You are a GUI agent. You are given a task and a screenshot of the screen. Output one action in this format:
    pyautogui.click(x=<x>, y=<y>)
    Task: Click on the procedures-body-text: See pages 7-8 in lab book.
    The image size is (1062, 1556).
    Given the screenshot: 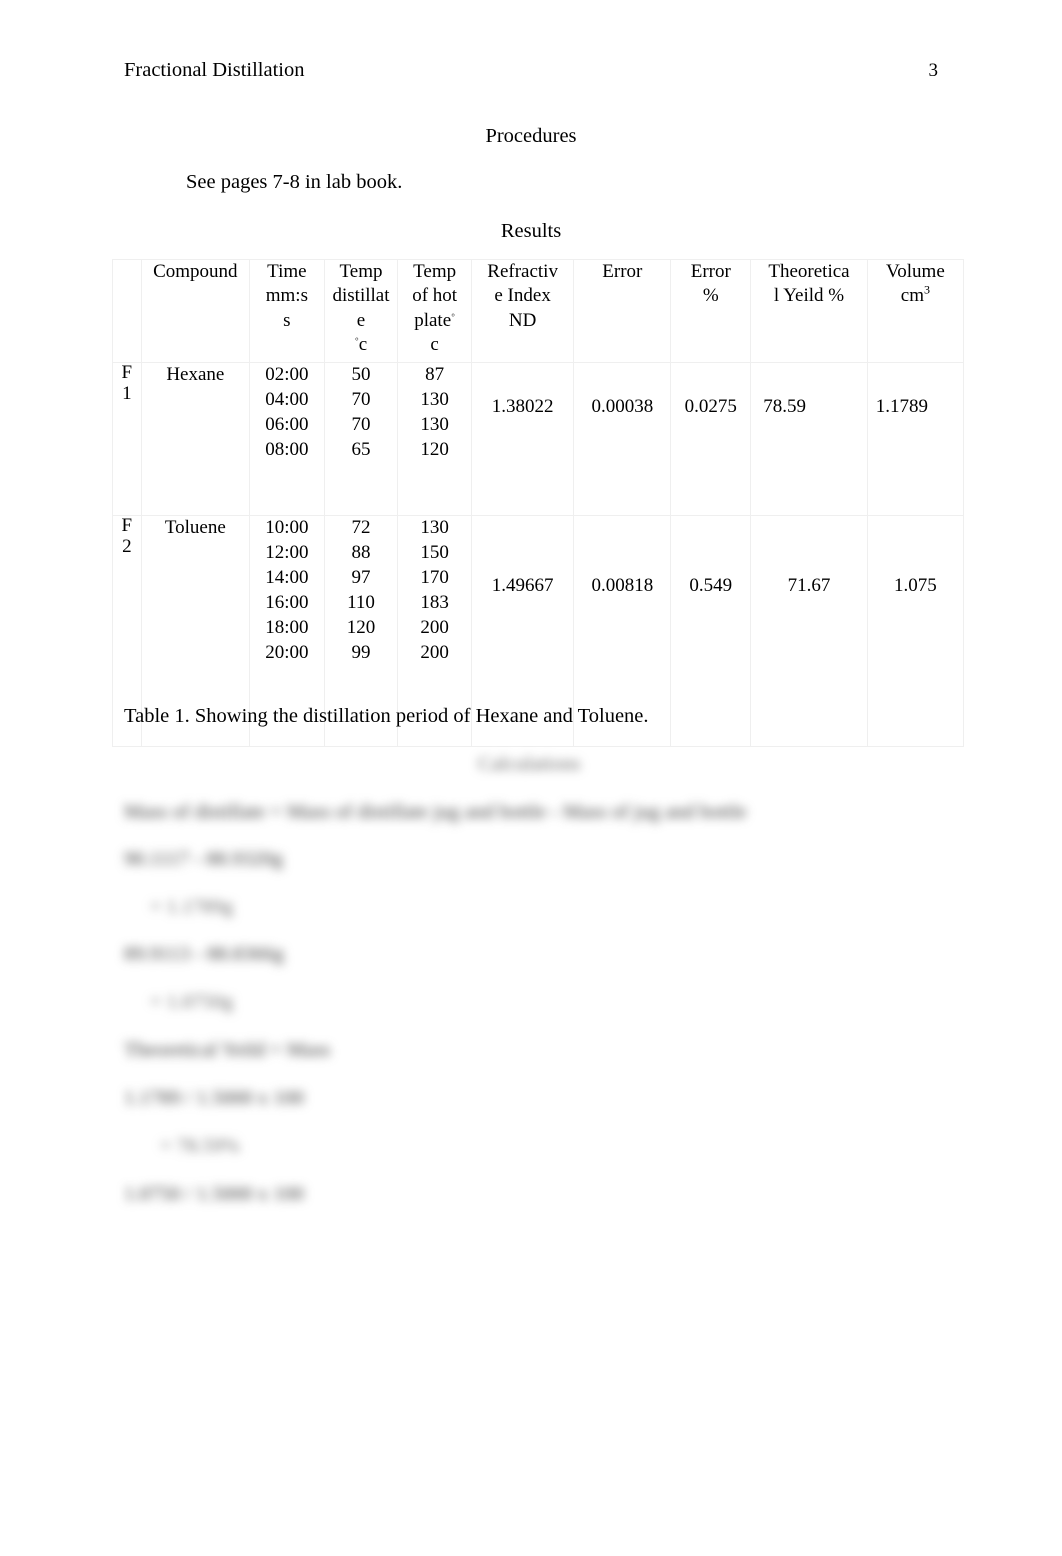 What is the action you would take?
    pyautogui.click(x=294, y=182)
    